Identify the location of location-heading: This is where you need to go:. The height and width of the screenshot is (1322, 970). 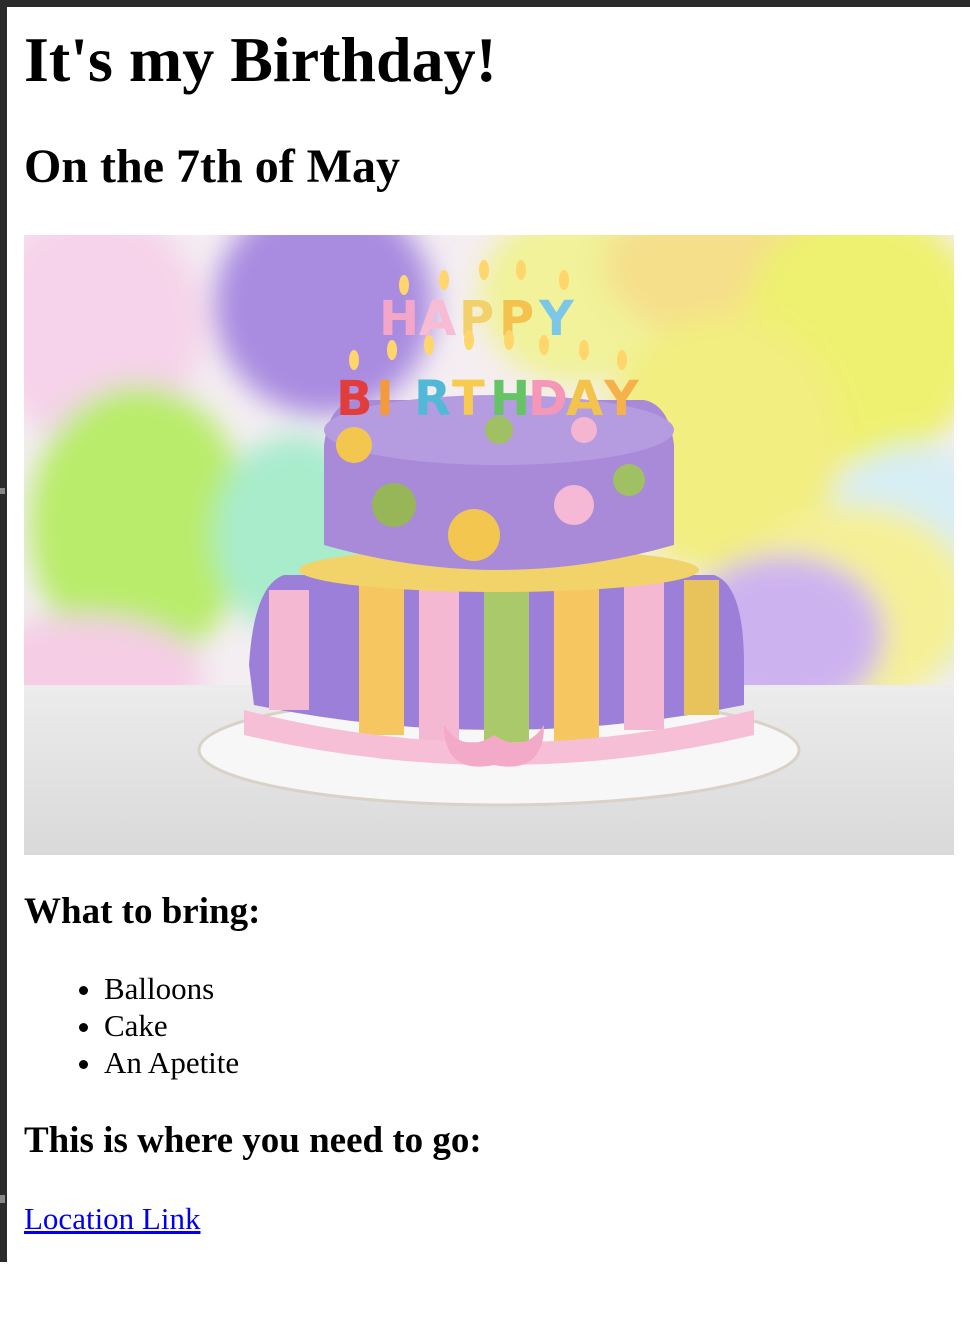
(253, 1140).